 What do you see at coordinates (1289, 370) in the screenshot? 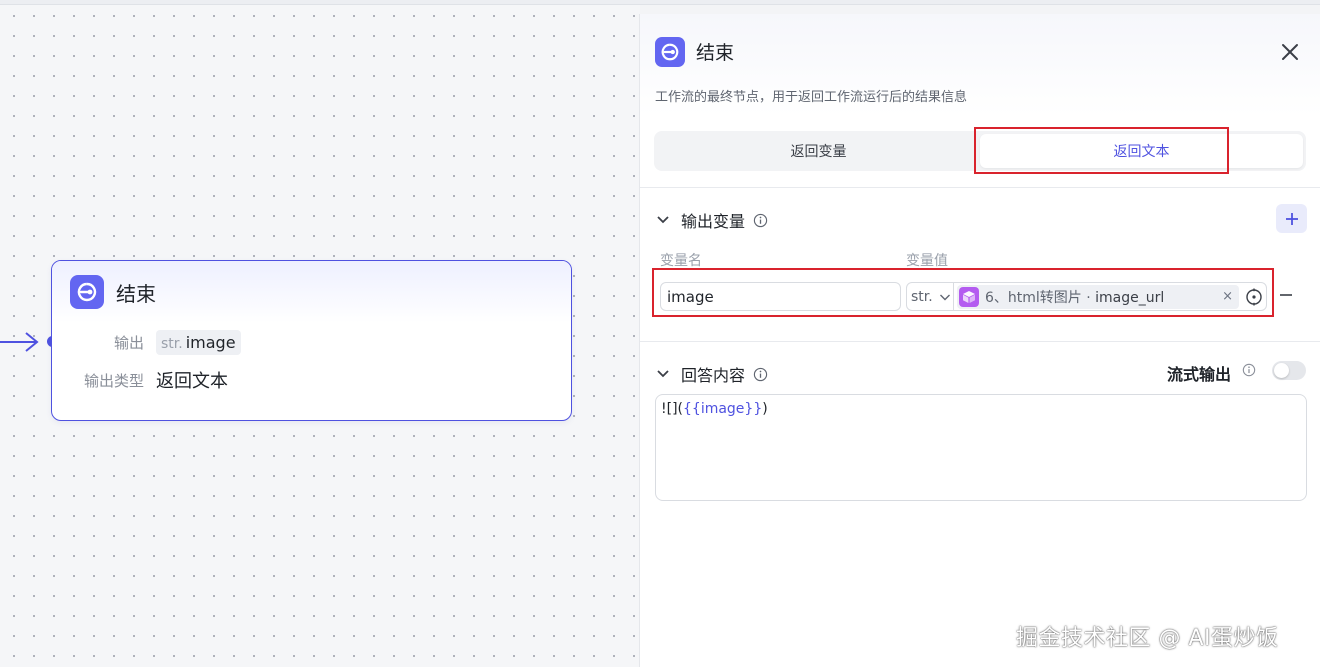
I see `stream-output-toggle` at bounding box center [1289, 370].